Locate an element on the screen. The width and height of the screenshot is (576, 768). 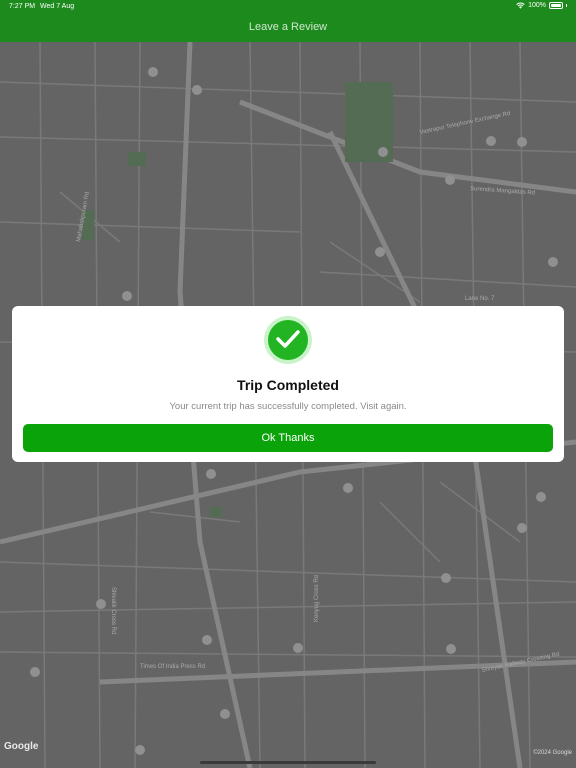
google-logo: Google is located at coordinates (21, 746).